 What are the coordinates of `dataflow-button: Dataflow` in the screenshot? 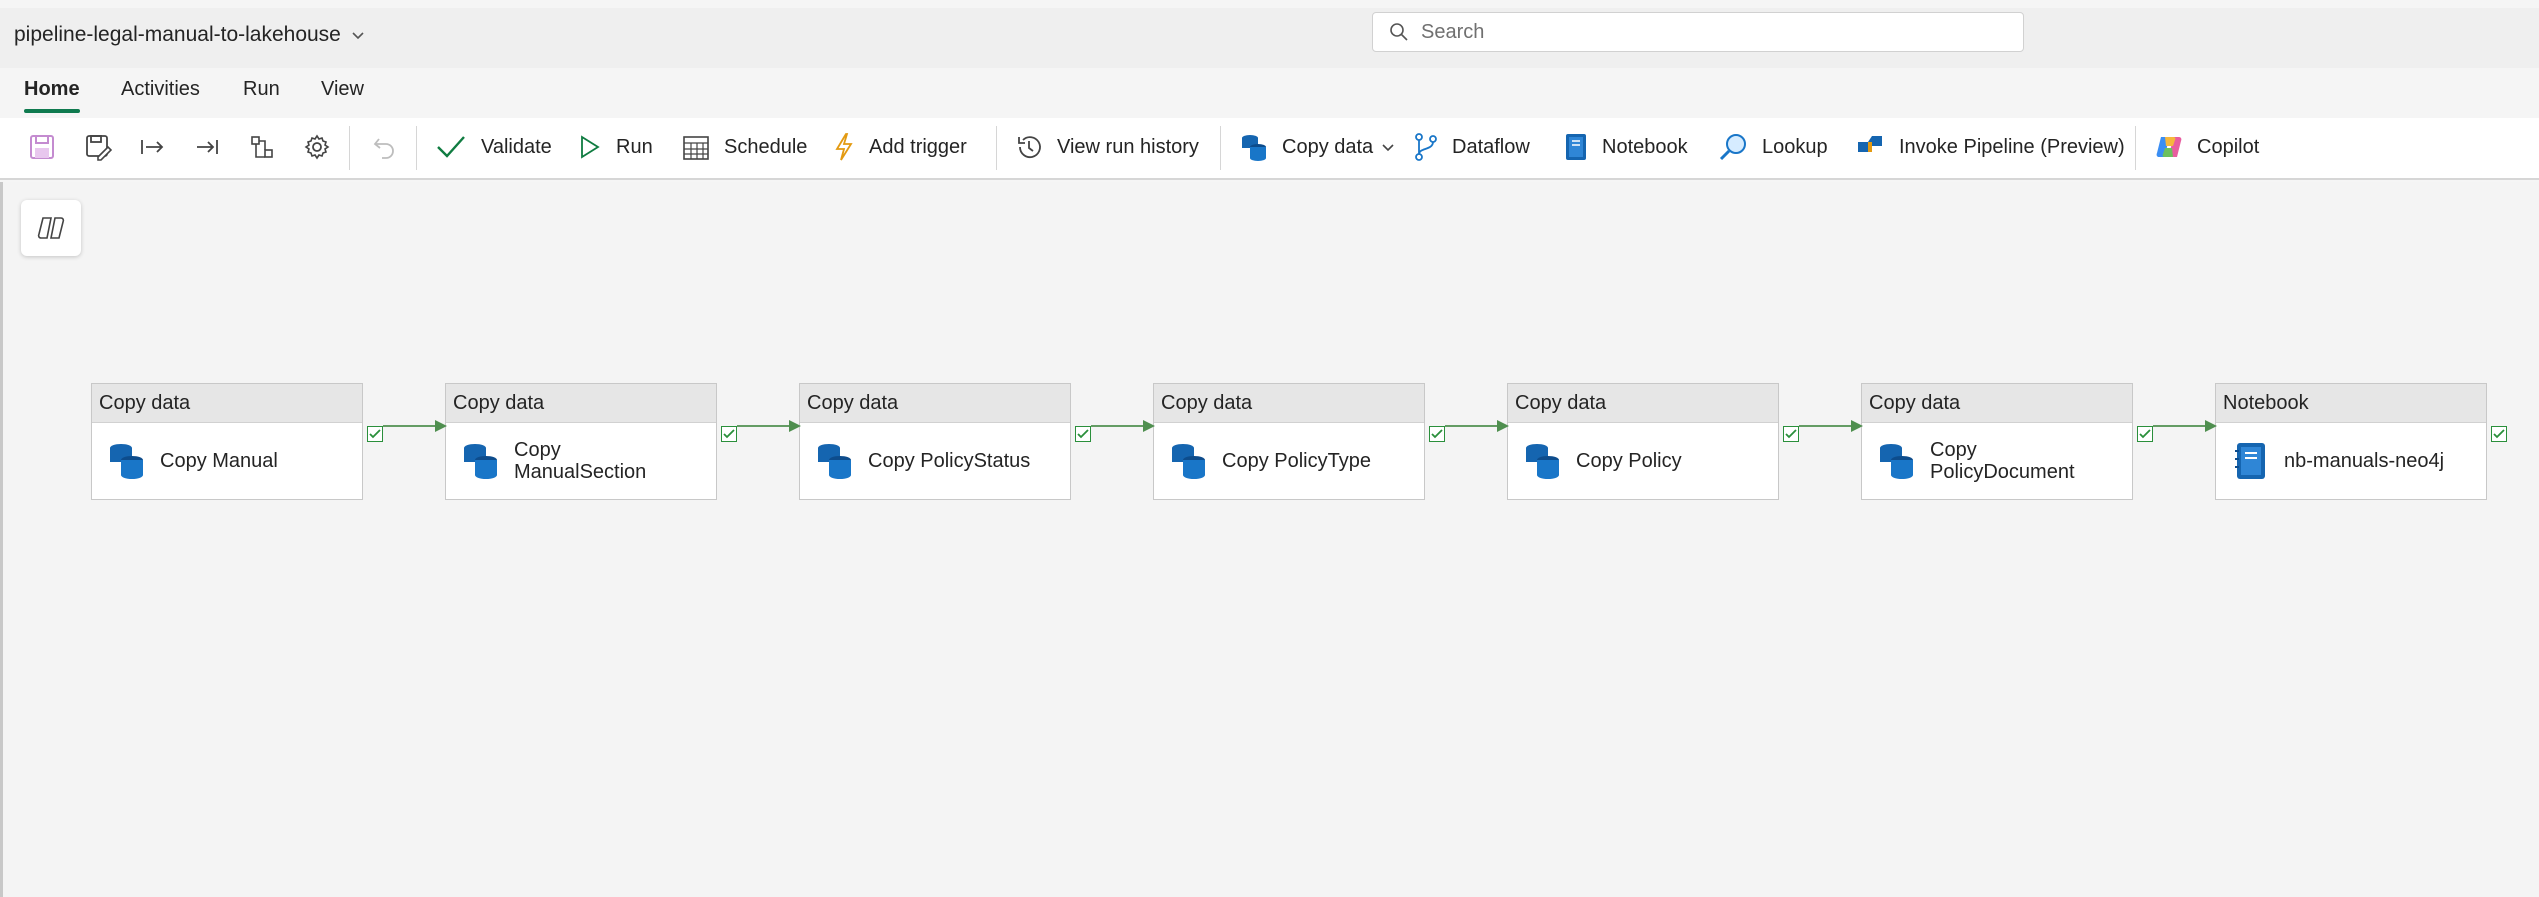 It's located at (1472, 147).